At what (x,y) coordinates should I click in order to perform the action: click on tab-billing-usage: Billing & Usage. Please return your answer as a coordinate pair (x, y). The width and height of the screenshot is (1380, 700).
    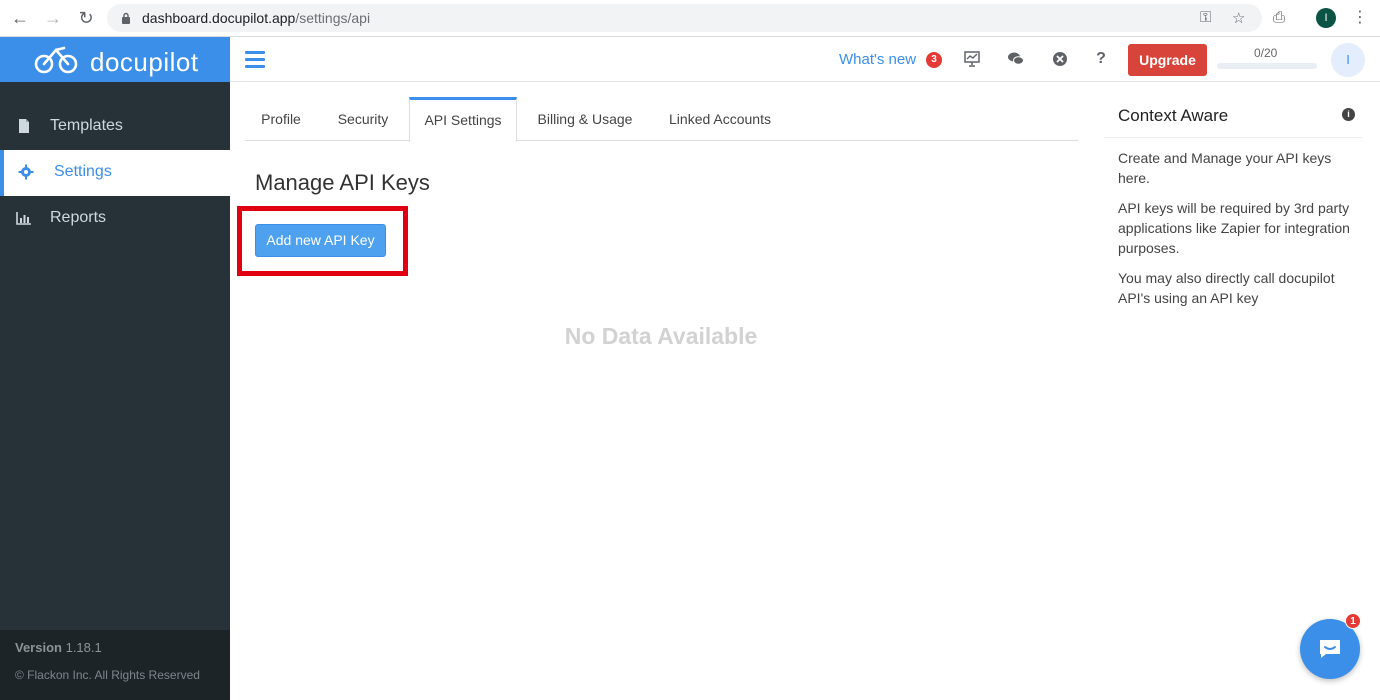
    Looking at the image, I should click on (585, 119).